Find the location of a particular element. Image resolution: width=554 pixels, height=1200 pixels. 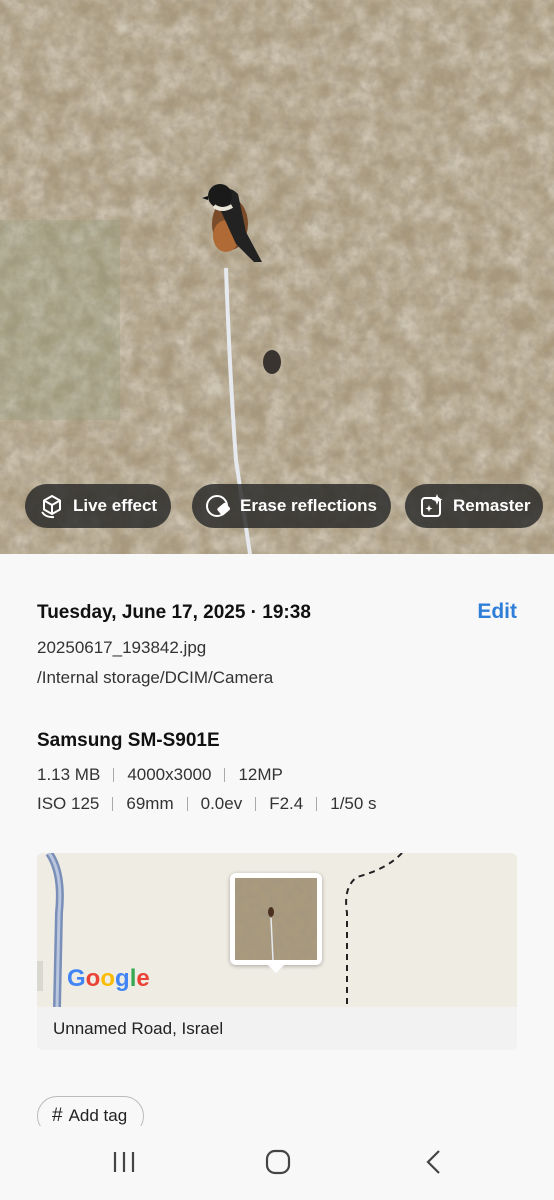

live-effect-icon is located at coordinates (52, 506).